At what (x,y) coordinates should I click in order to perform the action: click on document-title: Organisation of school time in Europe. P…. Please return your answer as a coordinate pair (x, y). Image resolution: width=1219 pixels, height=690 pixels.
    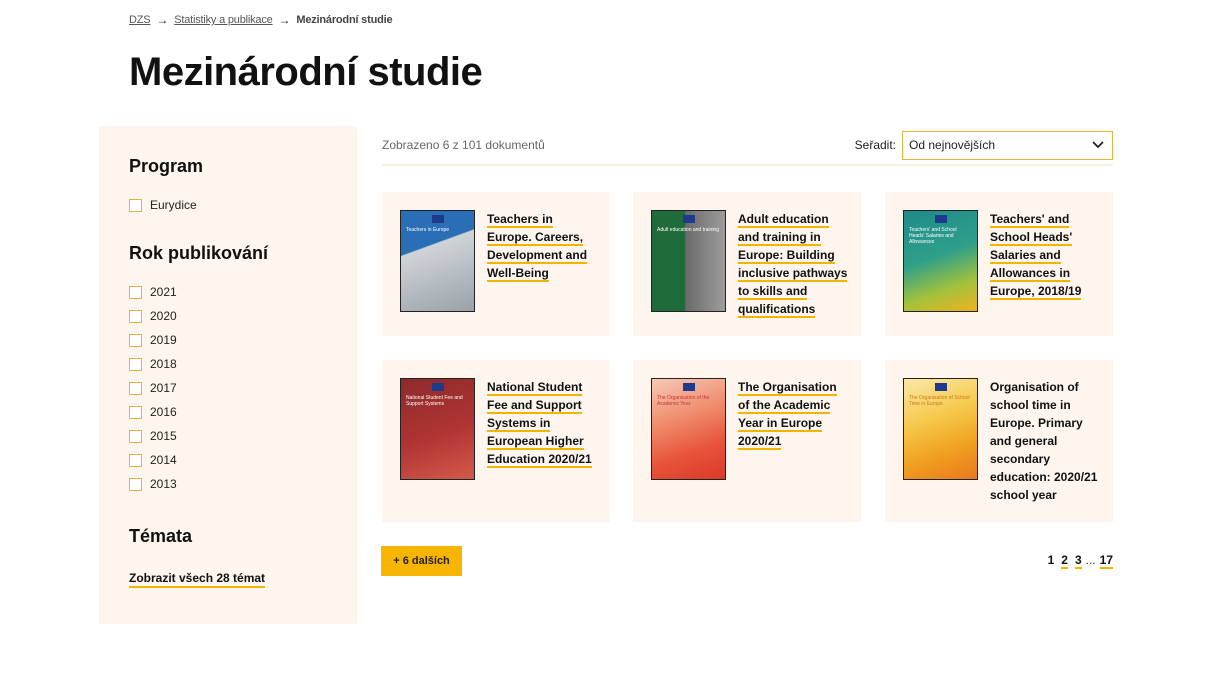
    Looking at the image, I should click on (1045, 441).